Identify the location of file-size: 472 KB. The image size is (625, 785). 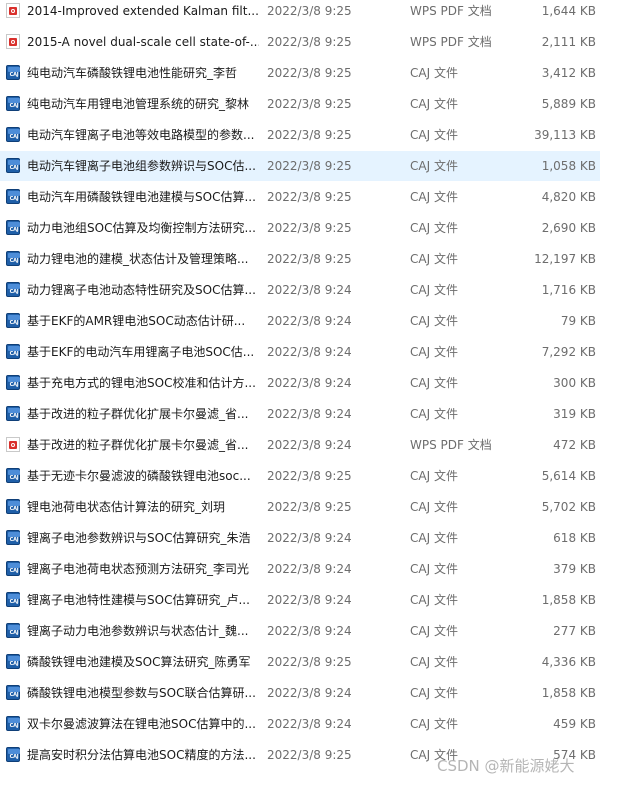
(574, 445).